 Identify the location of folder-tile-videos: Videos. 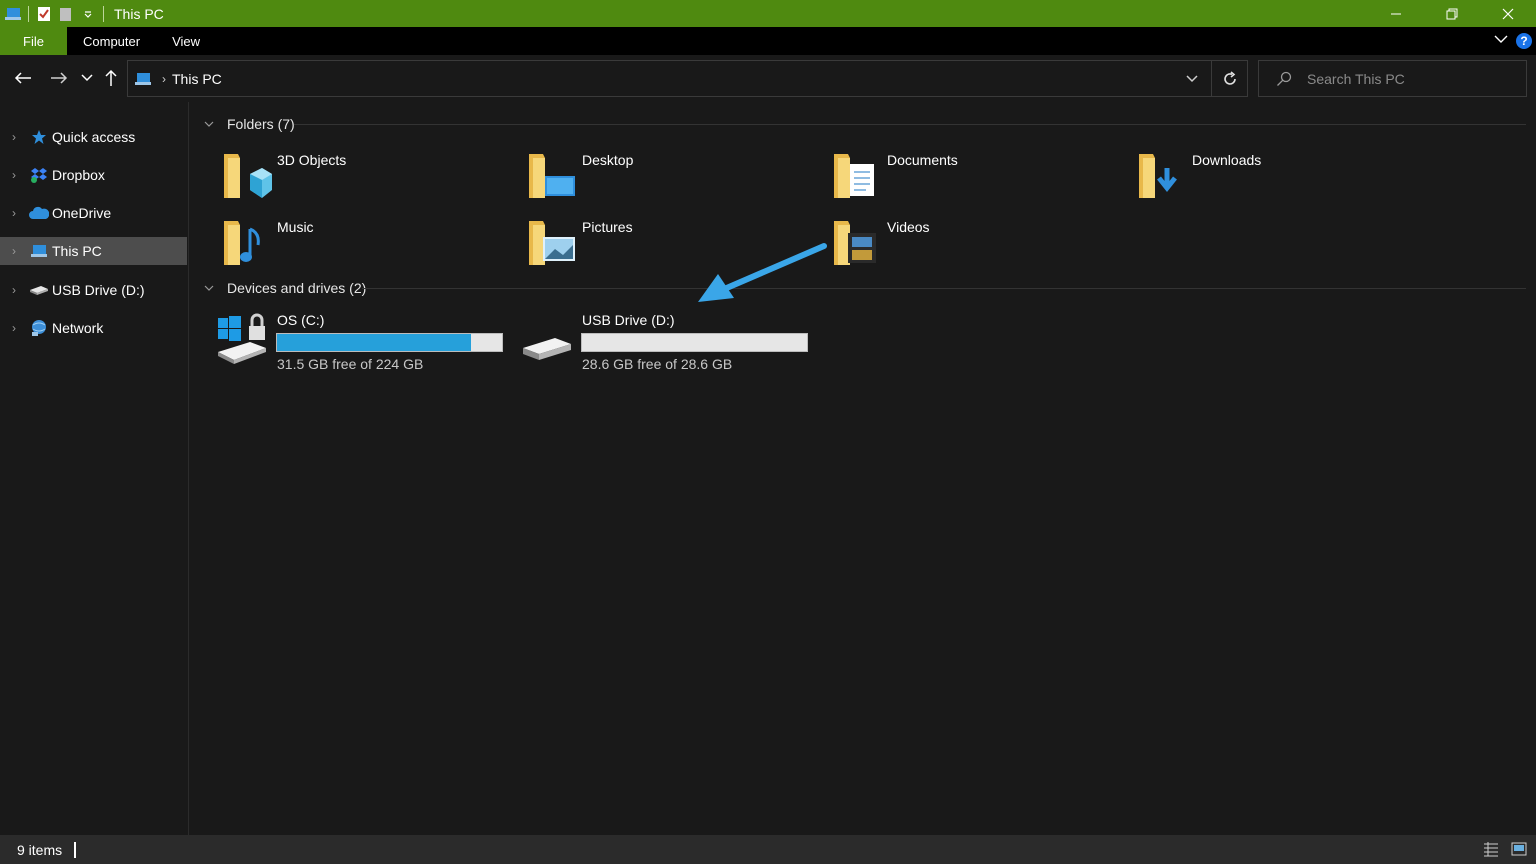
(950, 242).